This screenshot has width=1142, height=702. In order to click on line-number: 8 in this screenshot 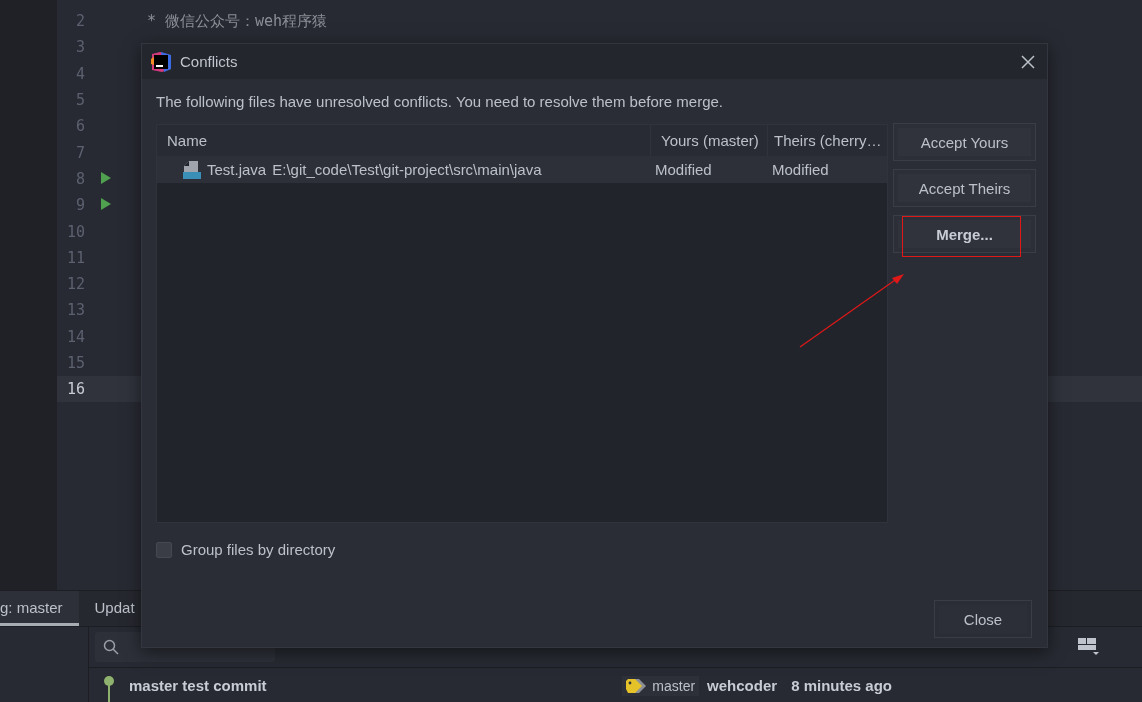, I will do `click(79, 178)`.